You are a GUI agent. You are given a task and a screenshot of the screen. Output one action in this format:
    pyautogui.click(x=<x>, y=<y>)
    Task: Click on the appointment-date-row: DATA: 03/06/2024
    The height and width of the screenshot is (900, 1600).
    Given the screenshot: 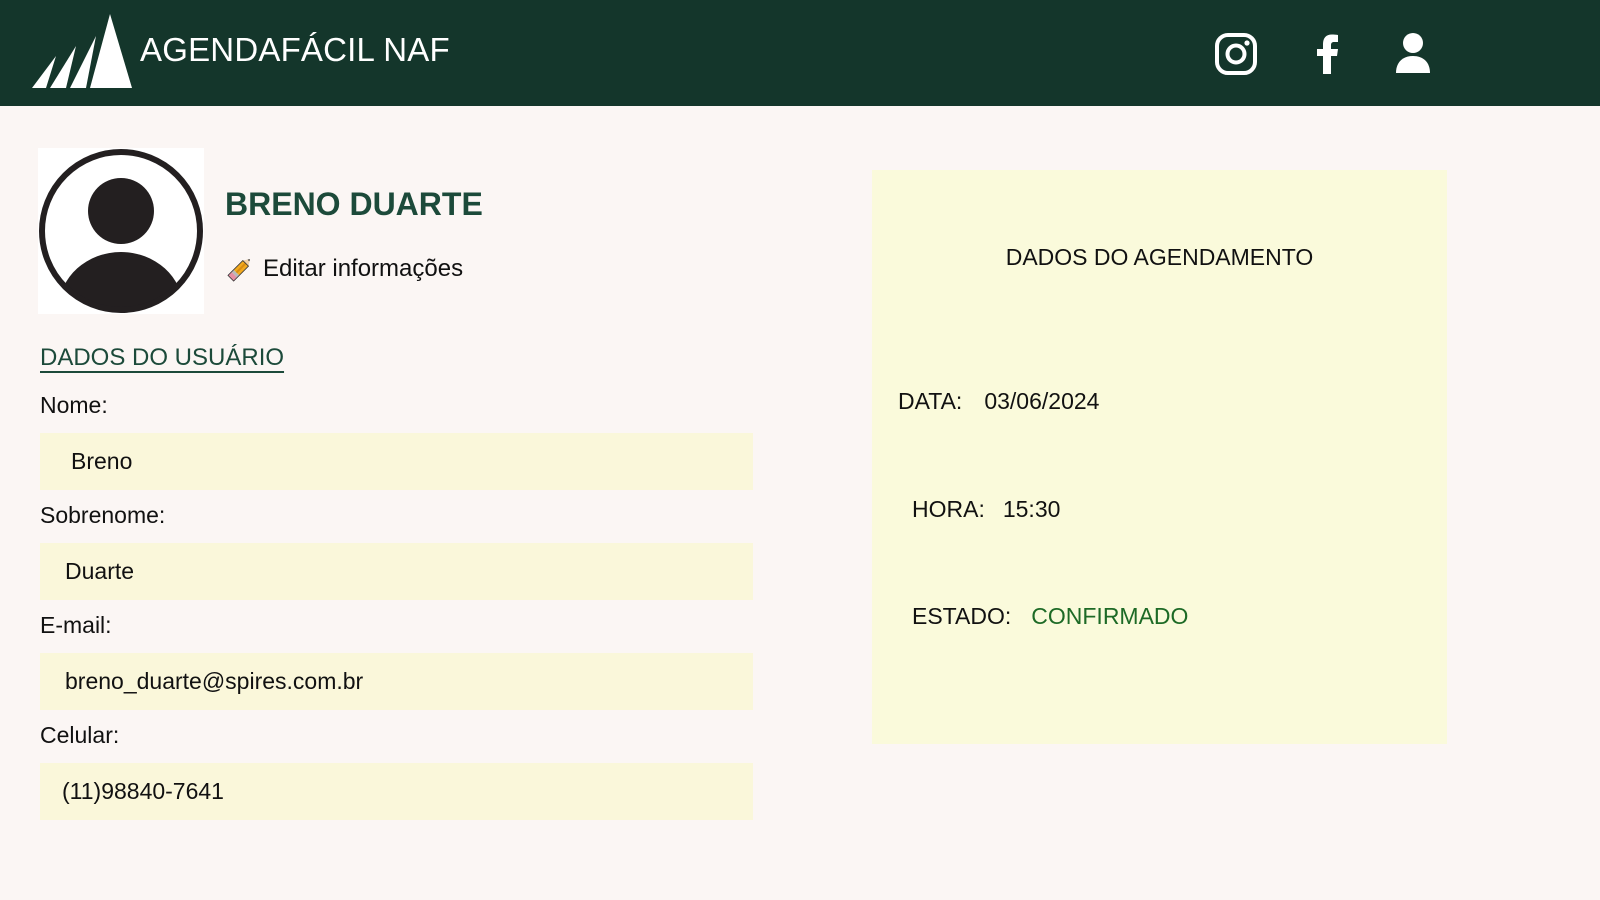 What is the action you would take?
    pyautogui.click(x=998, y=401)
    